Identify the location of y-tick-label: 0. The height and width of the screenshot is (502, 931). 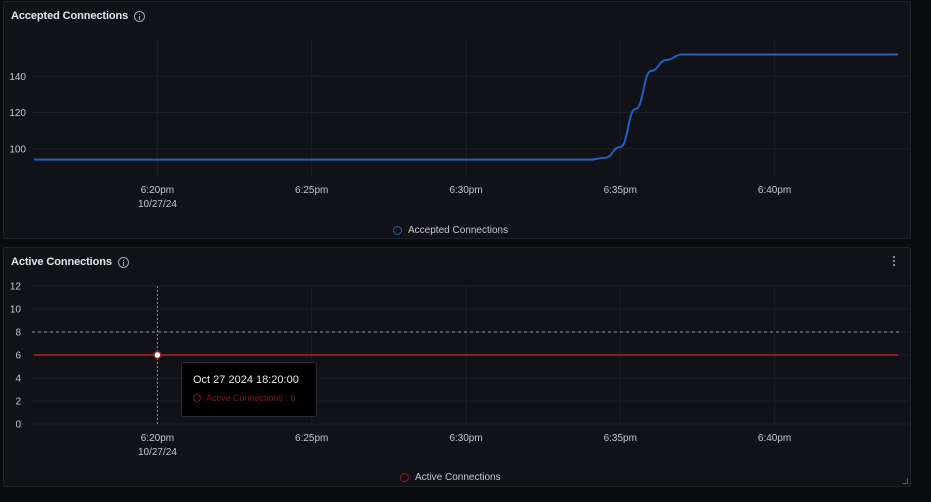
(18, 425).